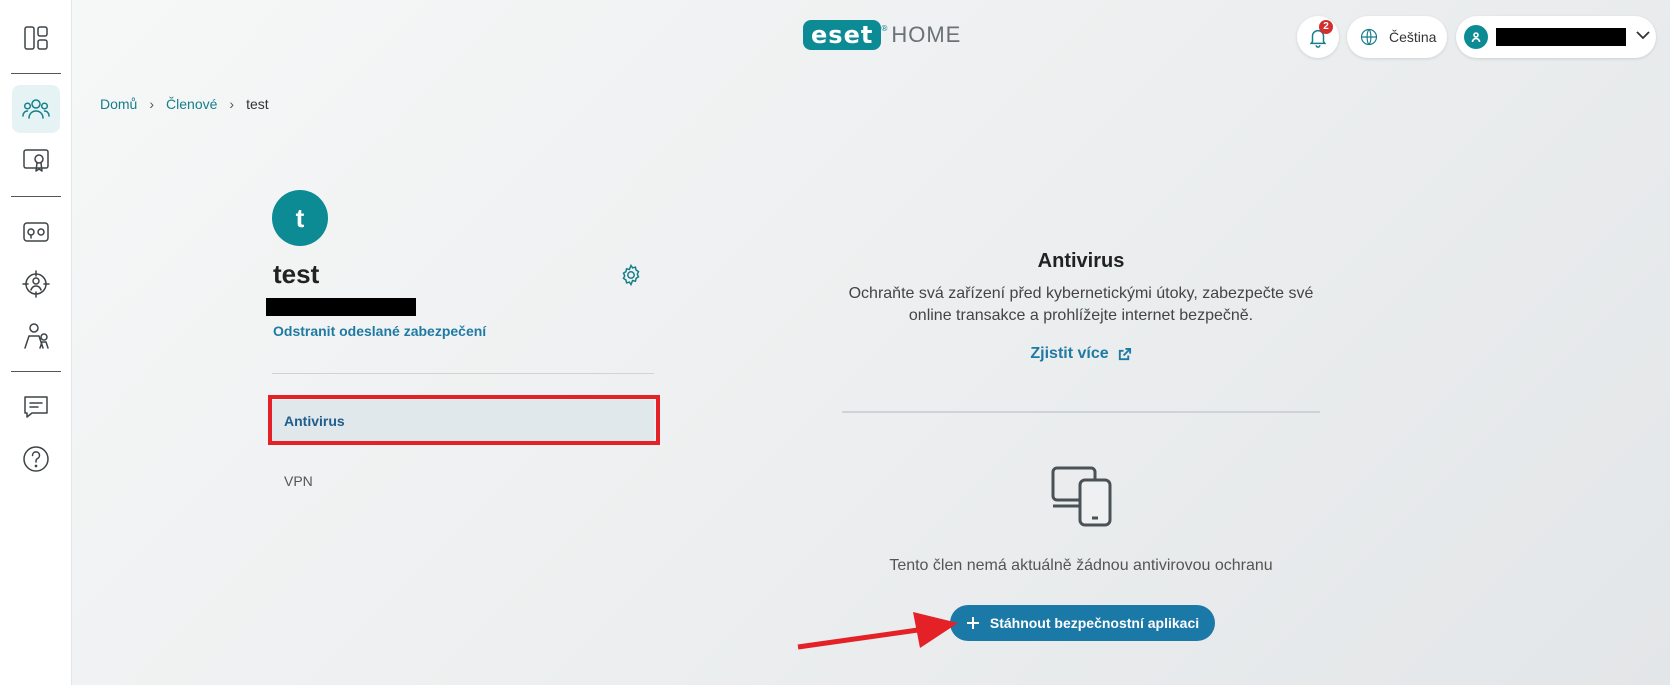 The width and height of the screenshot is (1670, 685). What do you see at coordinates (1094, 623) in the screenshot?
I see `download-button-label: Stáhnout bezpečnostní aplikaci` at bounding box center [1094, 623].